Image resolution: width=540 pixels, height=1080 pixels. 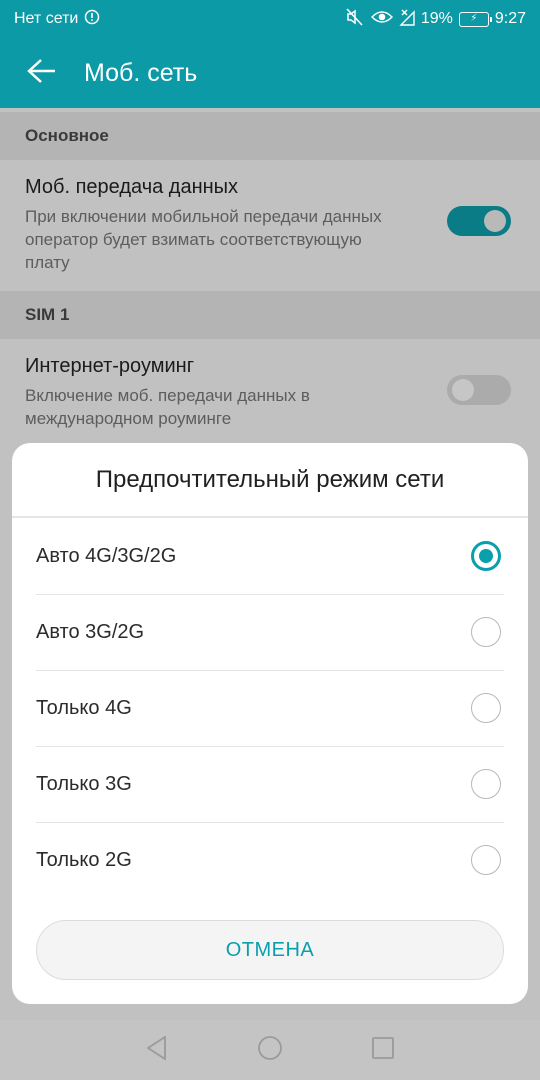 I want to click on option-label: Авто 3G/2G, so click(x=90, y=631).